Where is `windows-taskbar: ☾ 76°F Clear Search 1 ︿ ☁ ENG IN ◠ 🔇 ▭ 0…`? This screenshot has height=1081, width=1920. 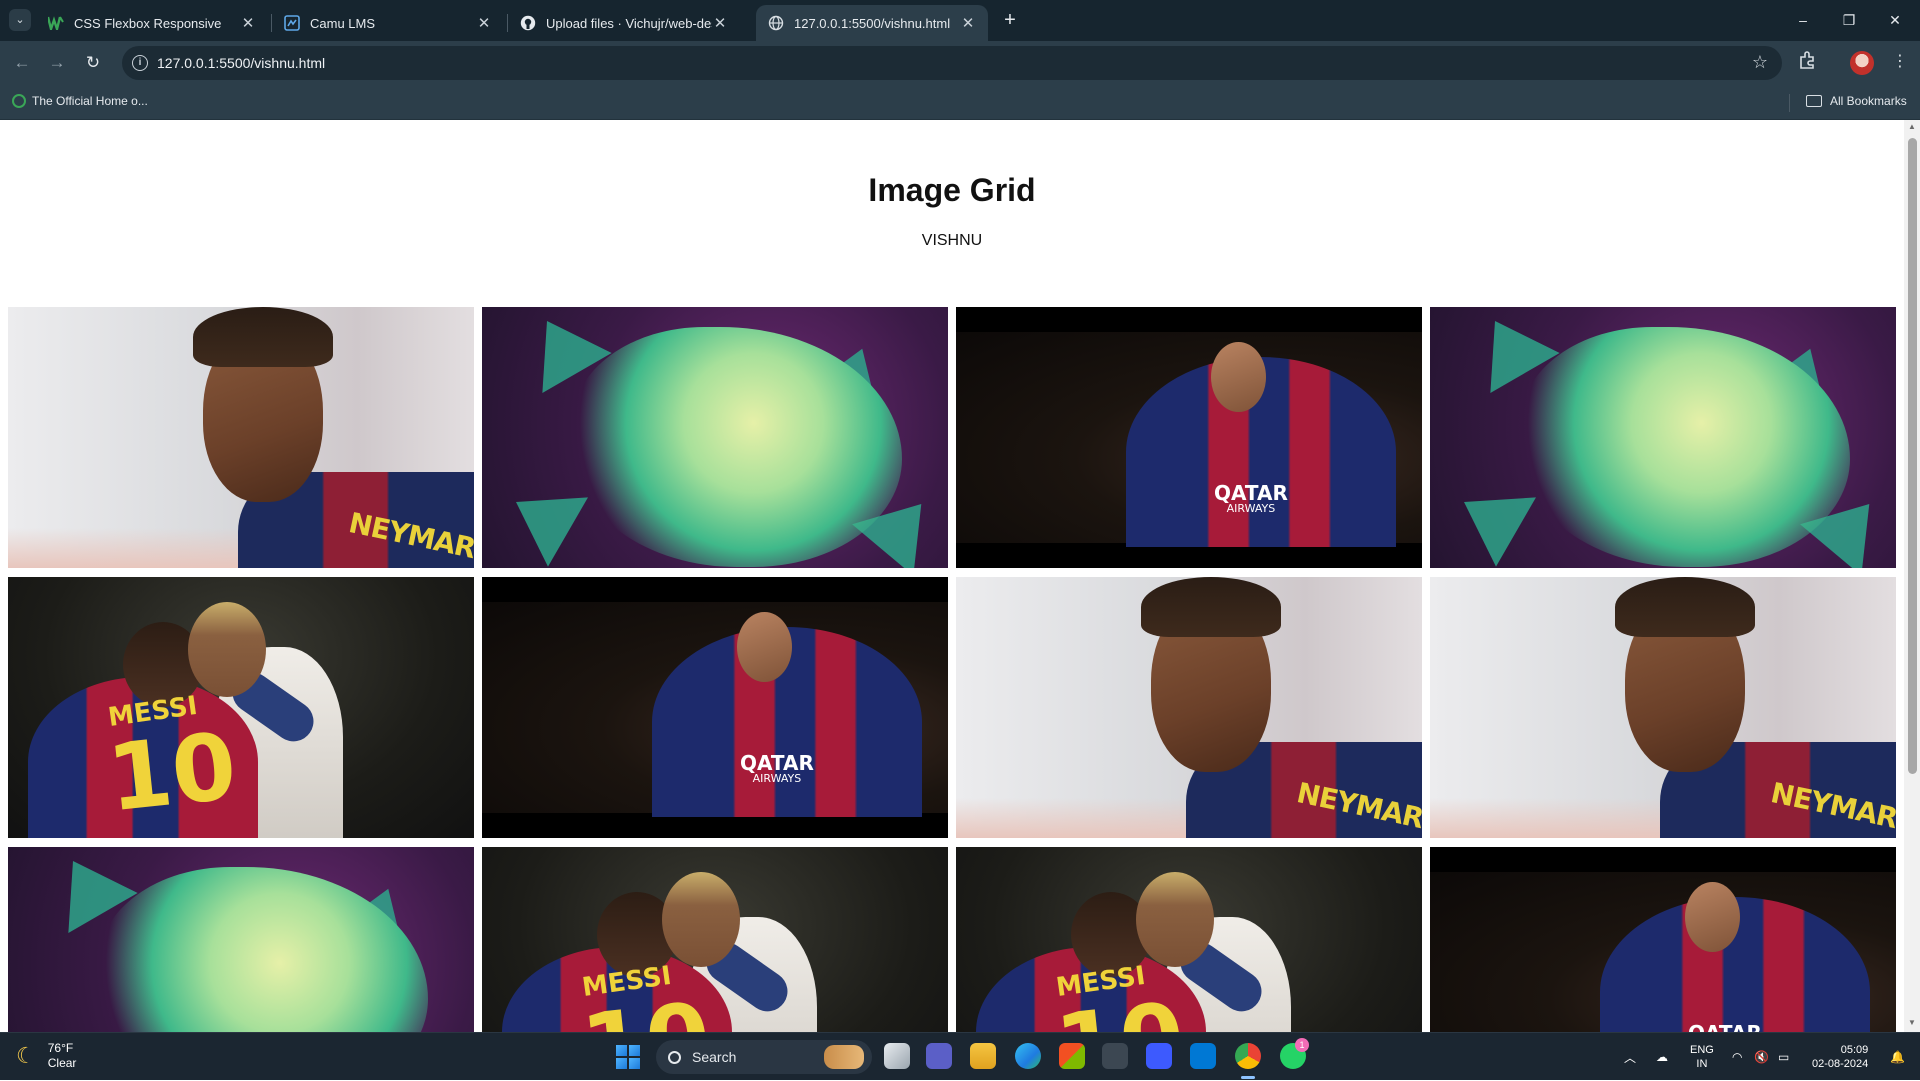 windows-taskbar: ☾ 76°F Clear Search 1 ︿ ☁ ENG IN ◠ 🔇 ▭ 0… is located at coordinates (960, 1056).